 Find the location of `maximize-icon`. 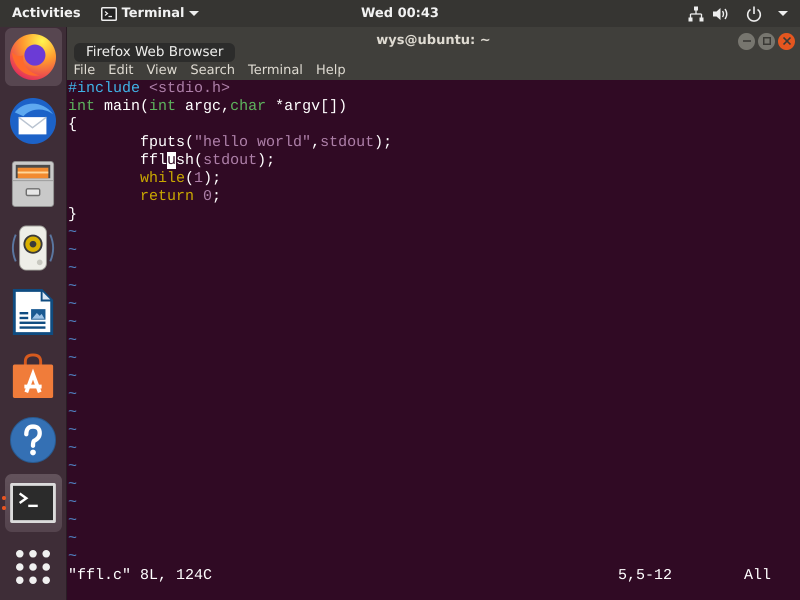

maximize-icon is located at coordinates (766, 41).